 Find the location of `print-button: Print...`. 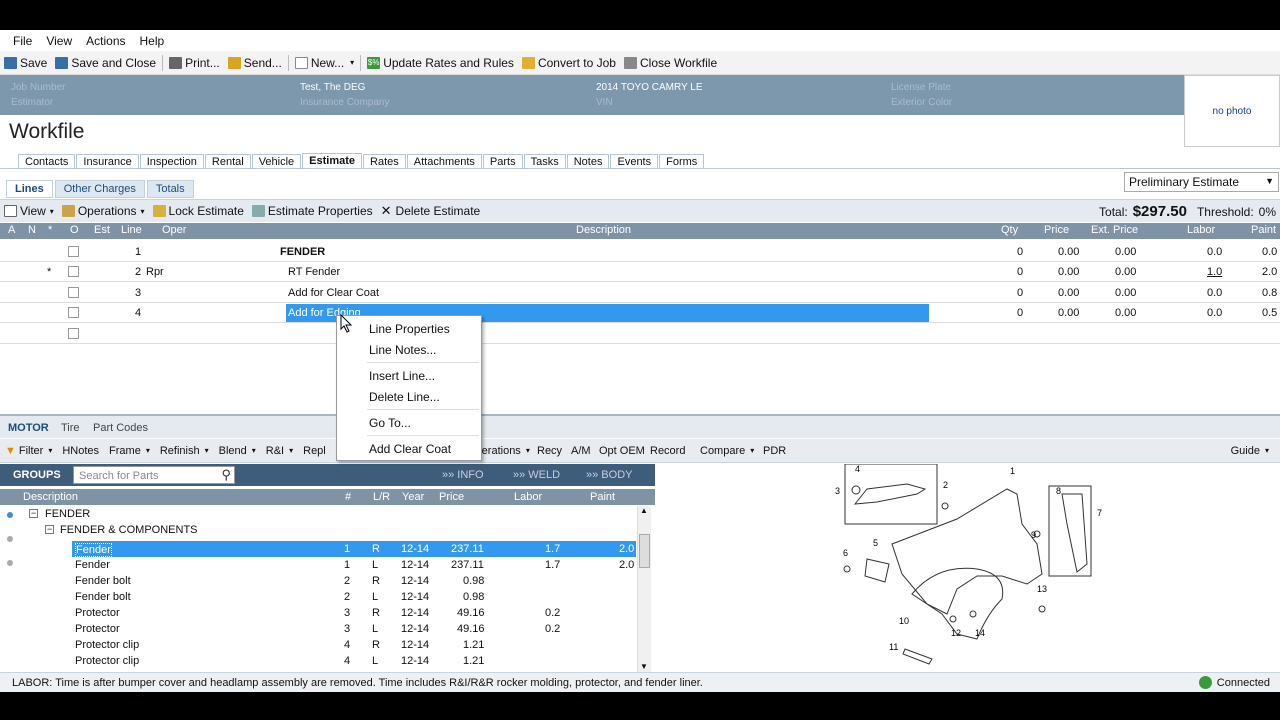

print-button: Print... is located at coordinates (194, 63).